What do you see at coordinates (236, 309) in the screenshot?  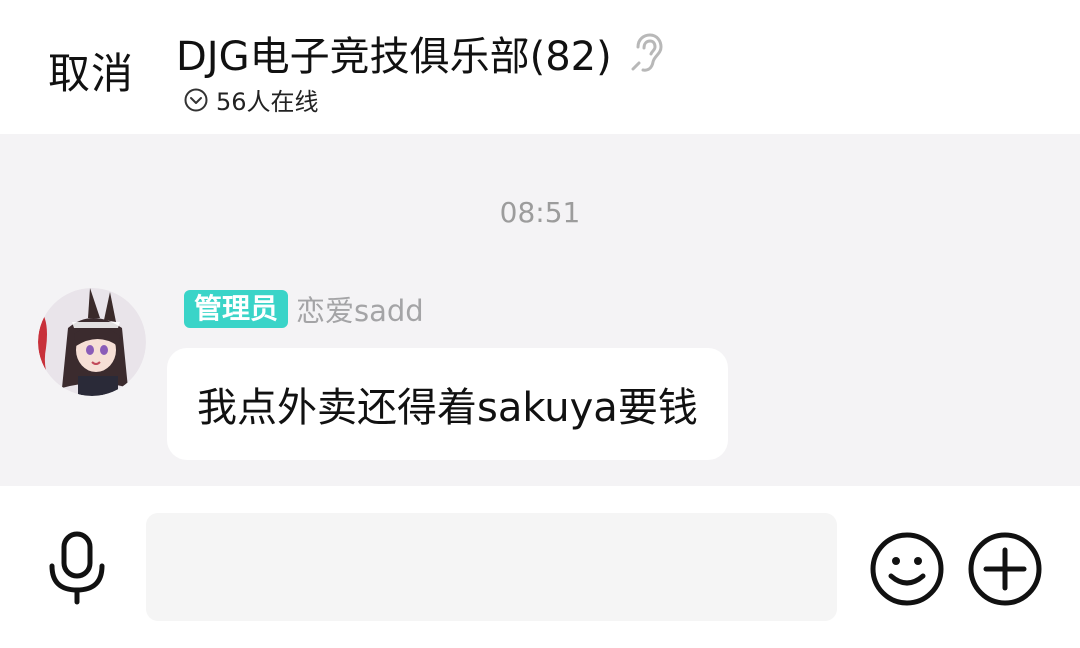 I see `admin-badge: 管理员` at bounding box center [236, 309].